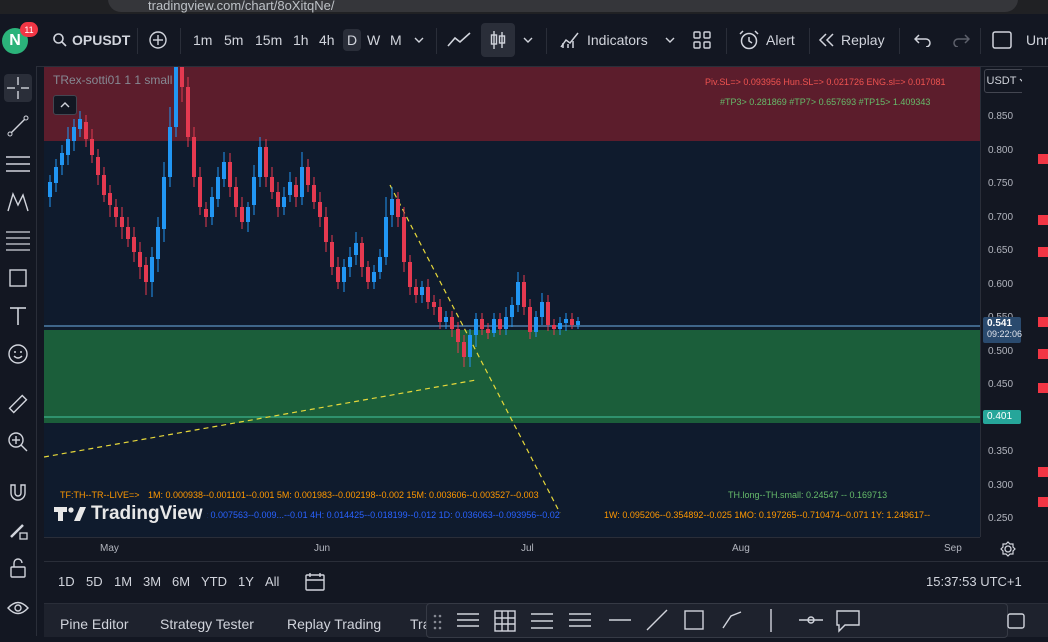 This screenshot has height=642, width=1048. Describe the element at coordinates (18, 88) in the screenshot. I see `crosshair-tool` at that location.